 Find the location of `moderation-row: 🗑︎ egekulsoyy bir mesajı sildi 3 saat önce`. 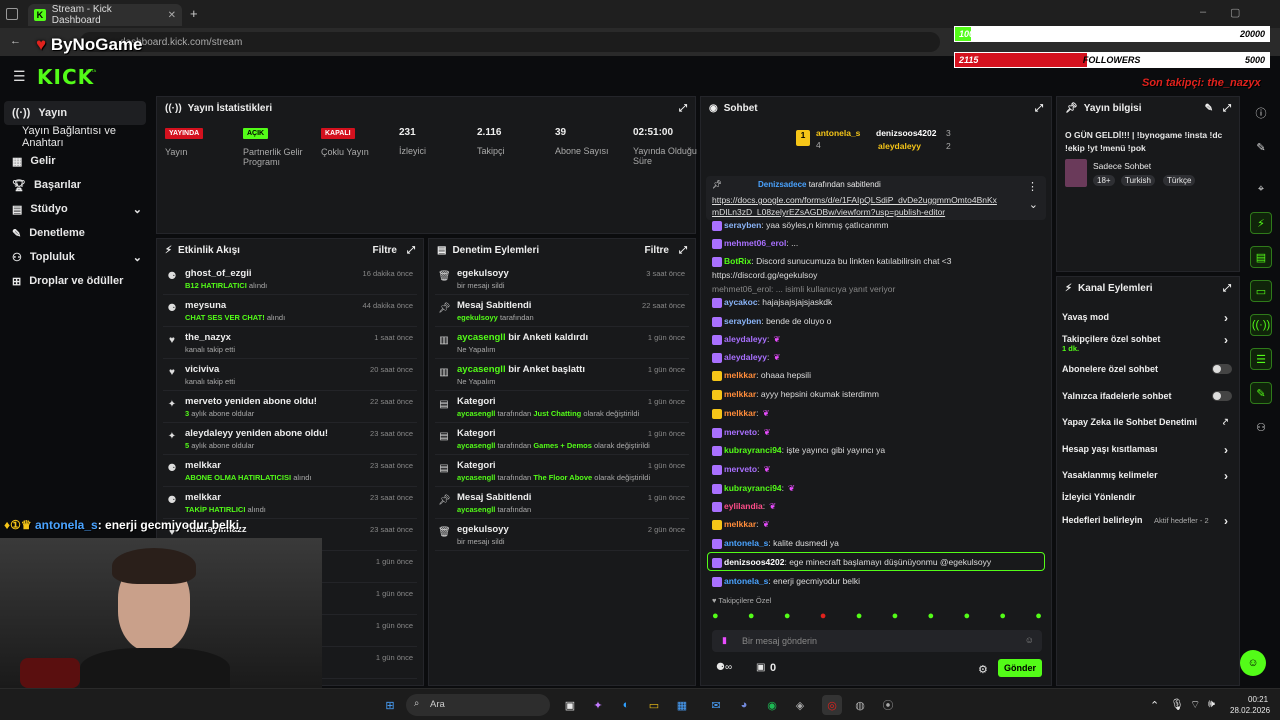

moderation-row: 🗑︎ egekulsoyy bir mesajı sildi 3 saat önce is located at coordinates (562, 280).